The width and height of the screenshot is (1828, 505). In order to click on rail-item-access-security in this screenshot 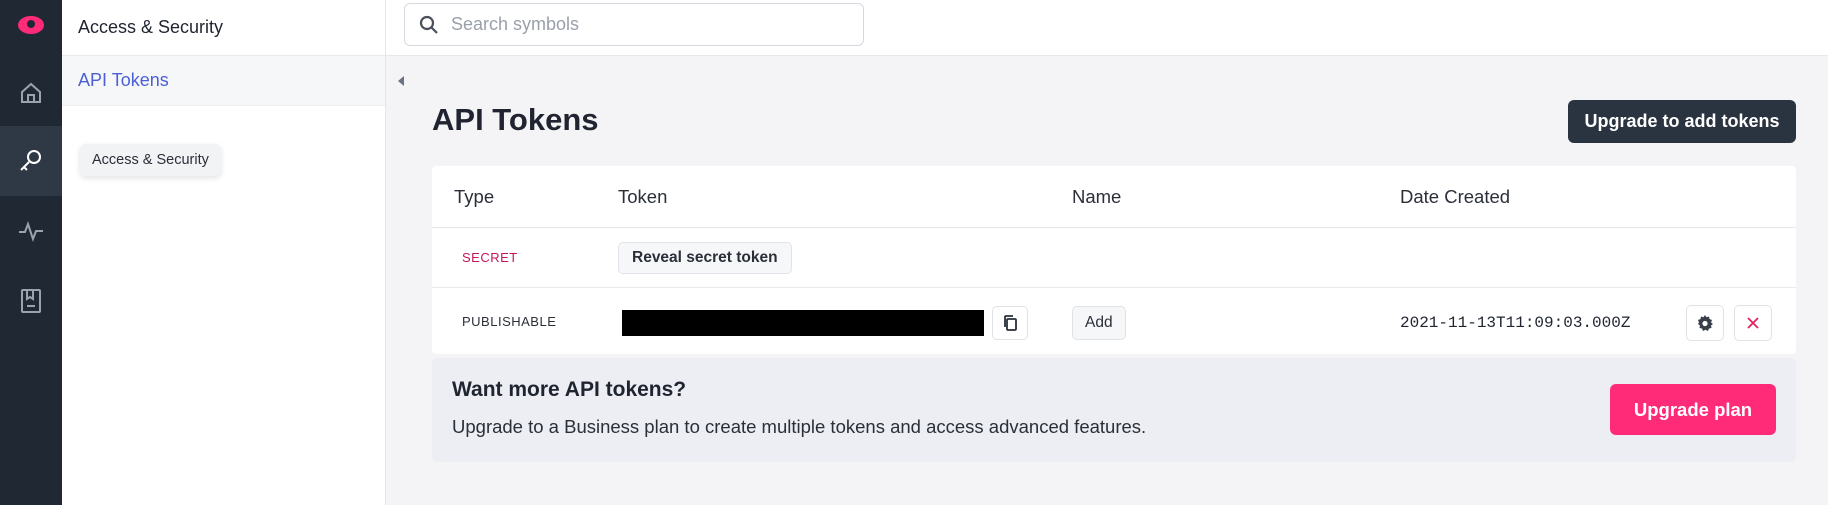, I will do `click(31, 161)`.